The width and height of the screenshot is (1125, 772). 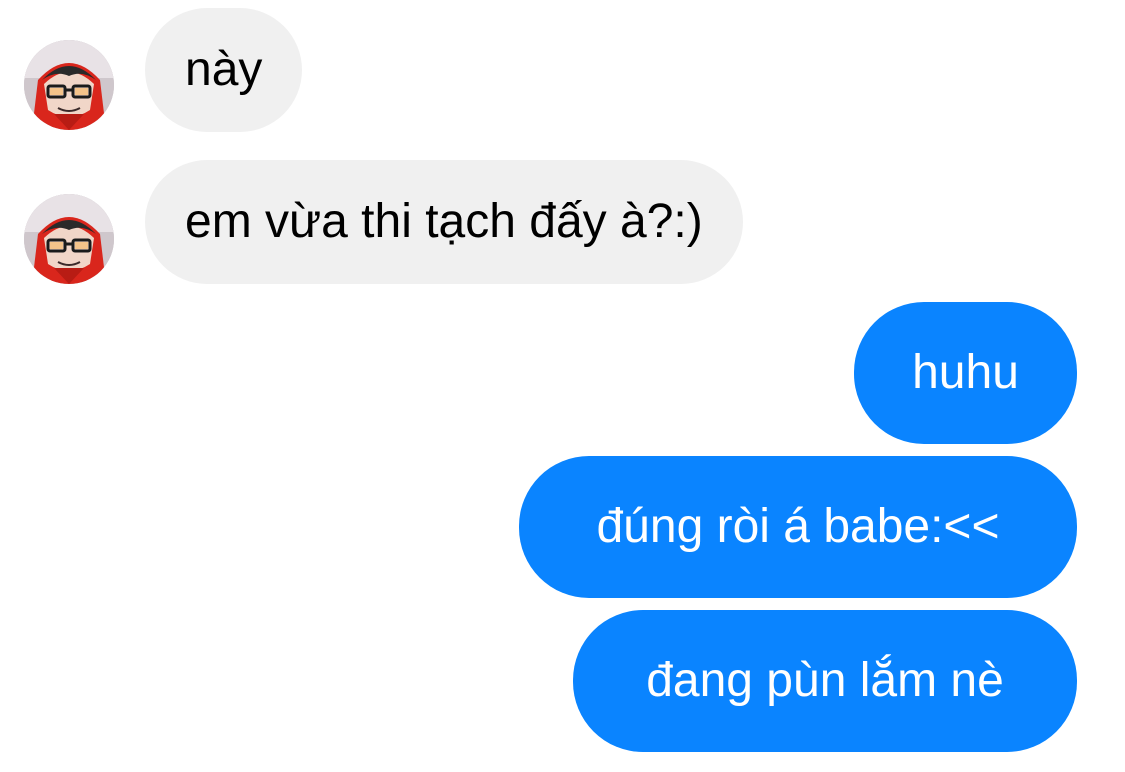 I want to click on incoming-message-bubble: này, so click(x=224, y=70).